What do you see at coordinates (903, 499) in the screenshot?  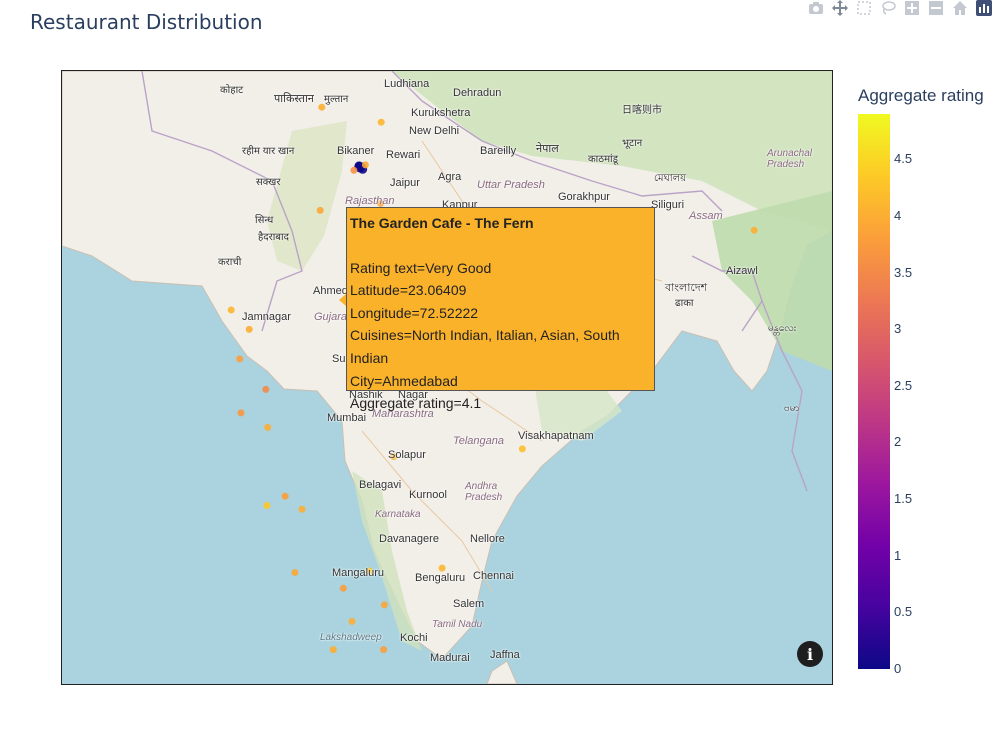 I see `colorbar-tick: 1.5` at bounding box center [903, 499].